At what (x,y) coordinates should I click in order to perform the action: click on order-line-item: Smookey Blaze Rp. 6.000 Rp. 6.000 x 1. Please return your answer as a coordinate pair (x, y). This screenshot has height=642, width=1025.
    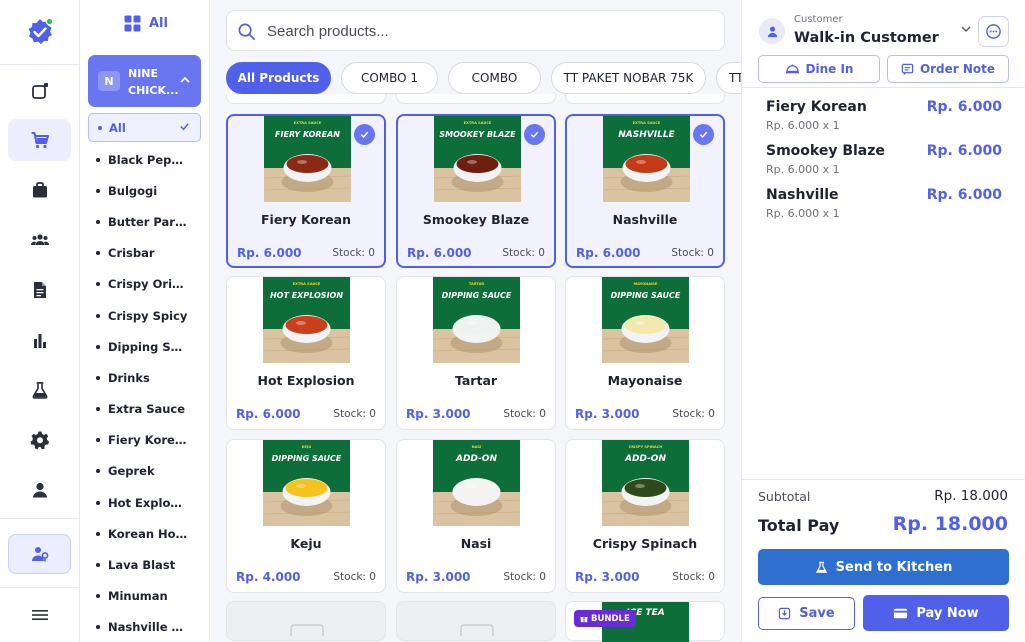
    Looking at the image, I should click on (884, 163).